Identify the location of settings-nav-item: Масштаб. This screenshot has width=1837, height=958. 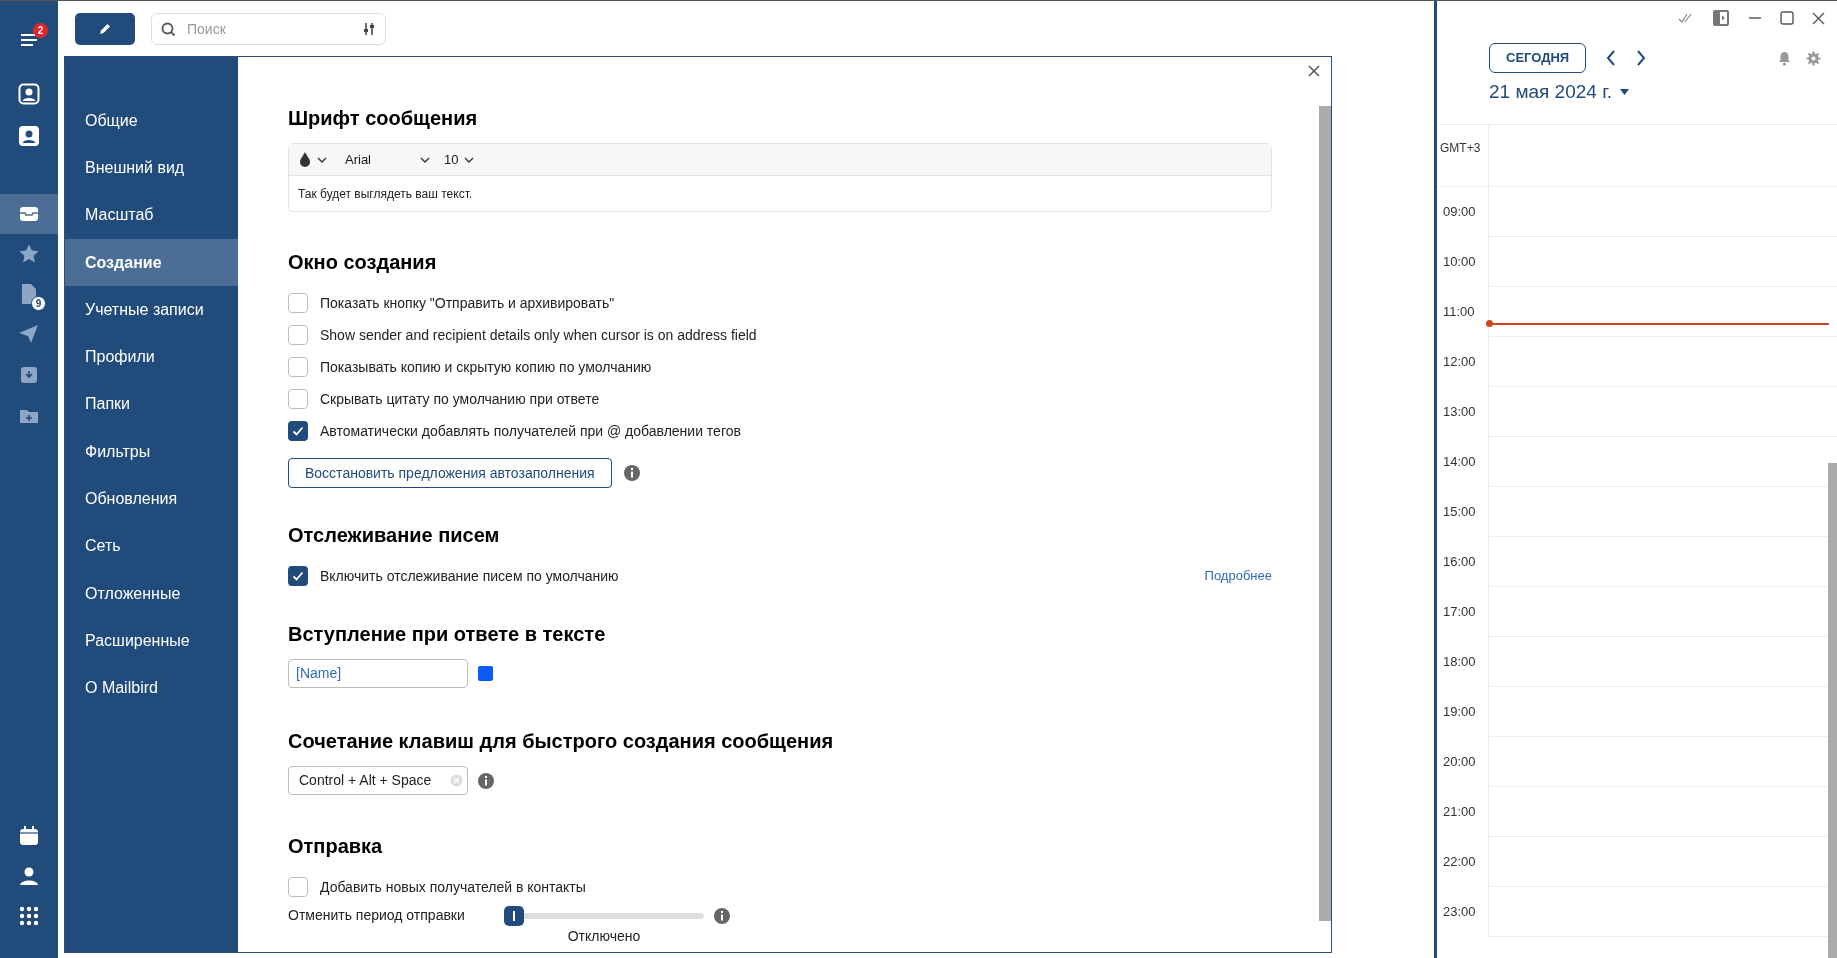
(151, 215).